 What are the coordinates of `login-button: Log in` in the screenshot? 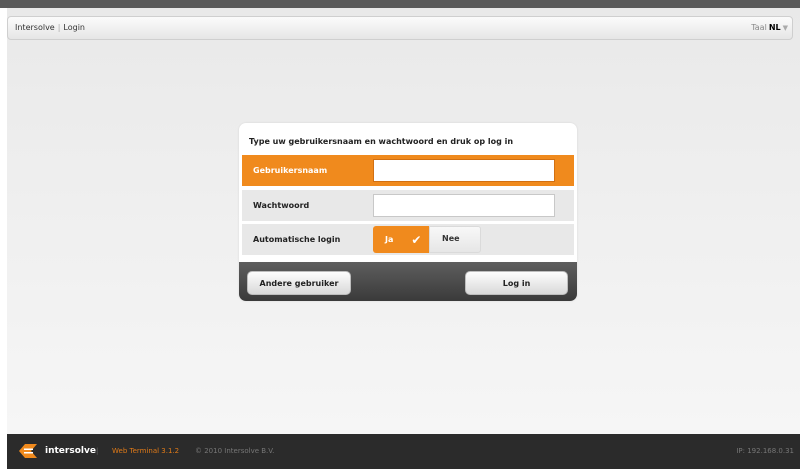 It's located at (516, 283).